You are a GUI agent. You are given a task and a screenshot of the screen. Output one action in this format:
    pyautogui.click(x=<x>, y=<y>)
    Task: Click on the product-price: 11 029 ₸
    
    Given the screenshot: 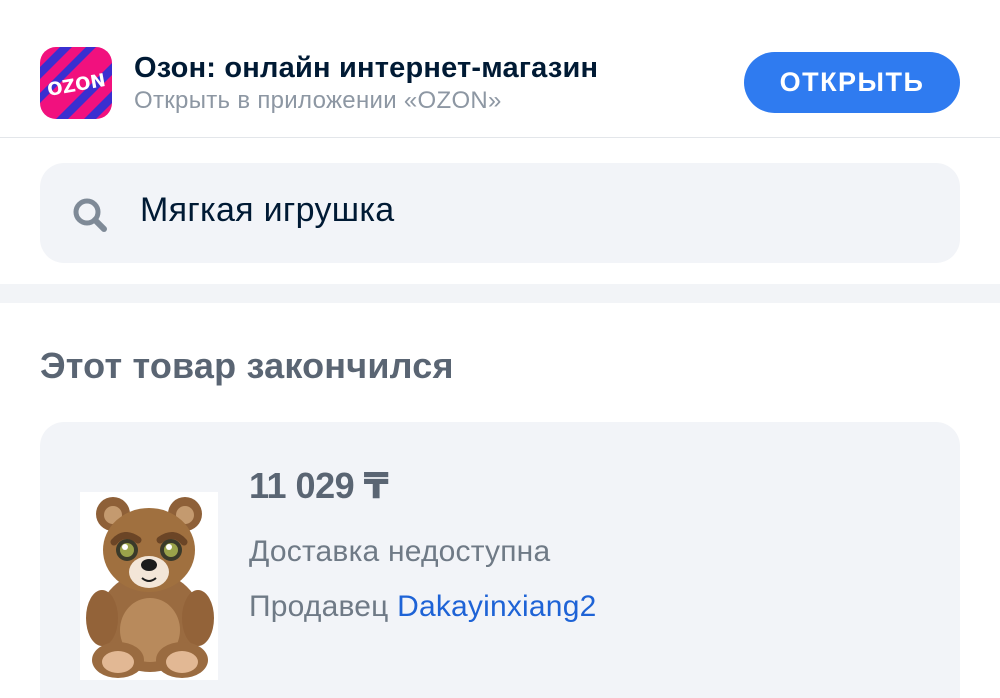 What is the action you would take?
    pyautogui.click(x=319, y=485)
    